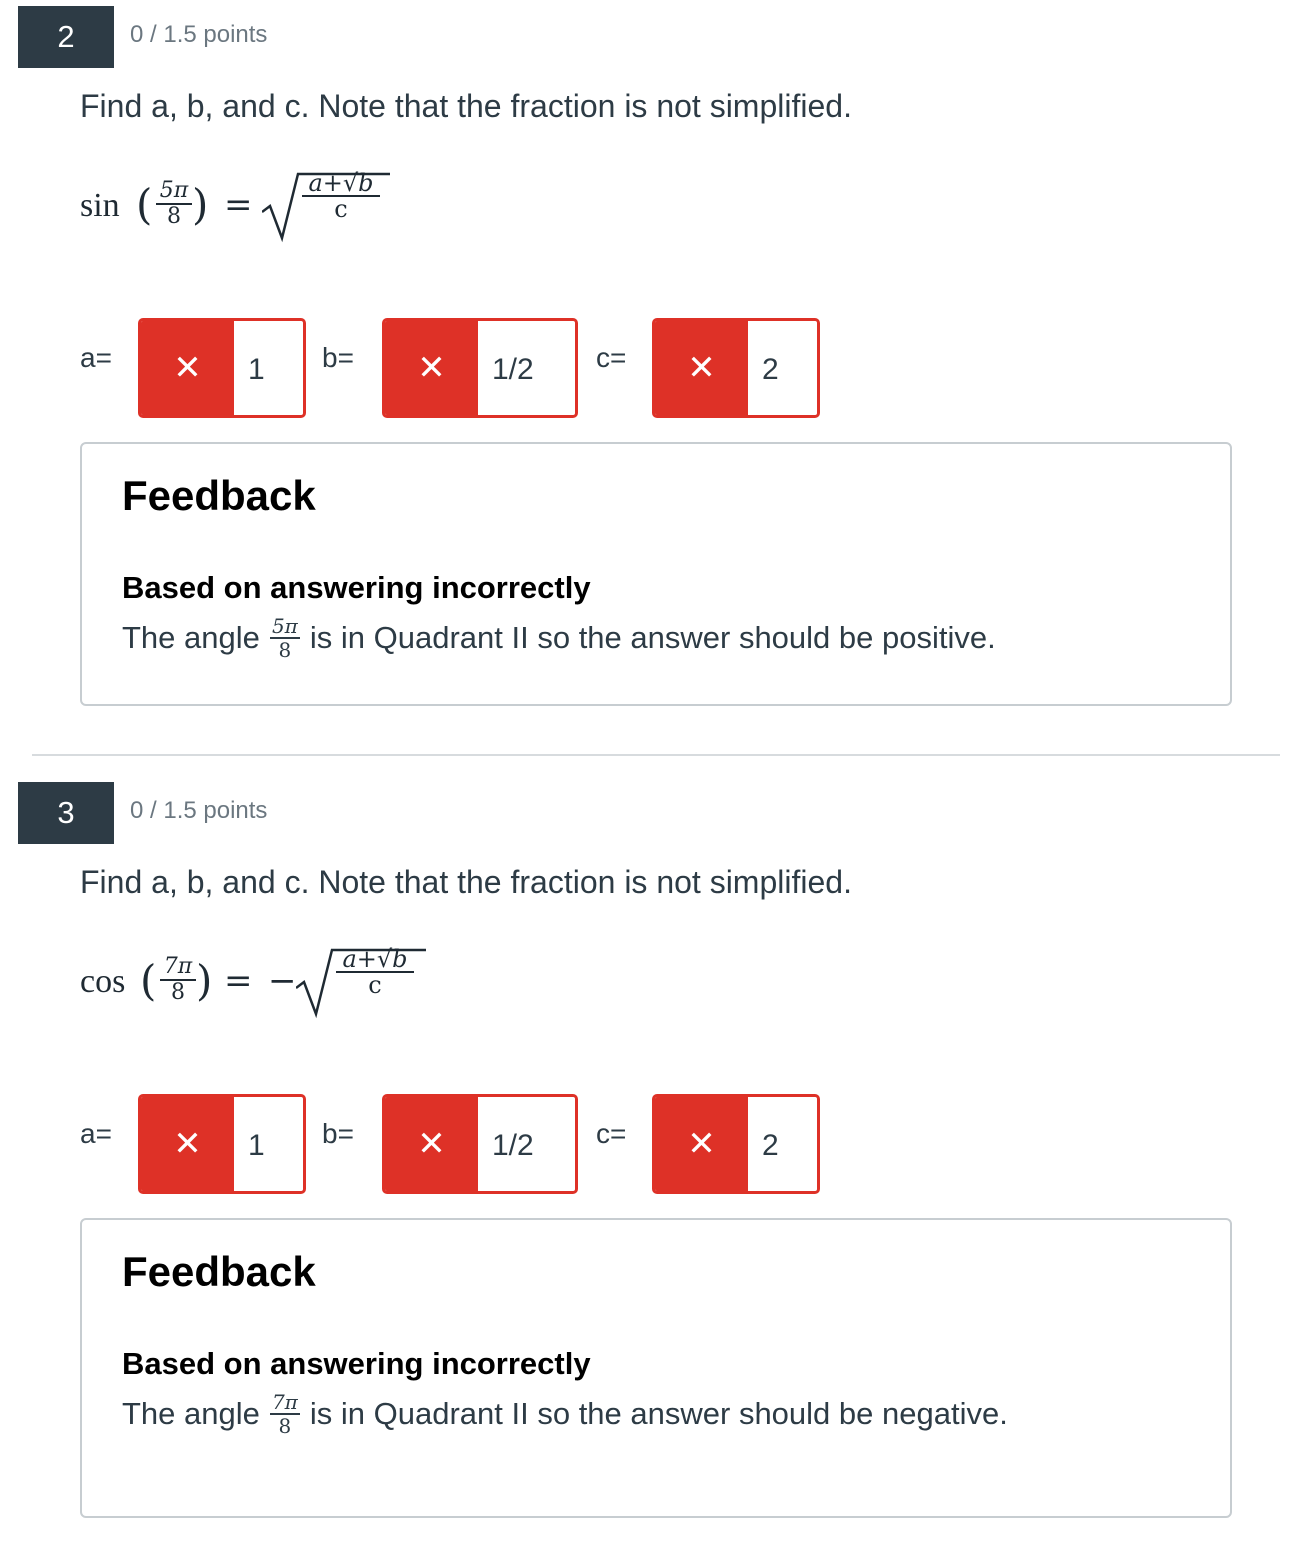 The image size is (1310, 1552). Describe the element at coordinates (282, 981) in the screenshot. I see `minus-sign: −` at that location.